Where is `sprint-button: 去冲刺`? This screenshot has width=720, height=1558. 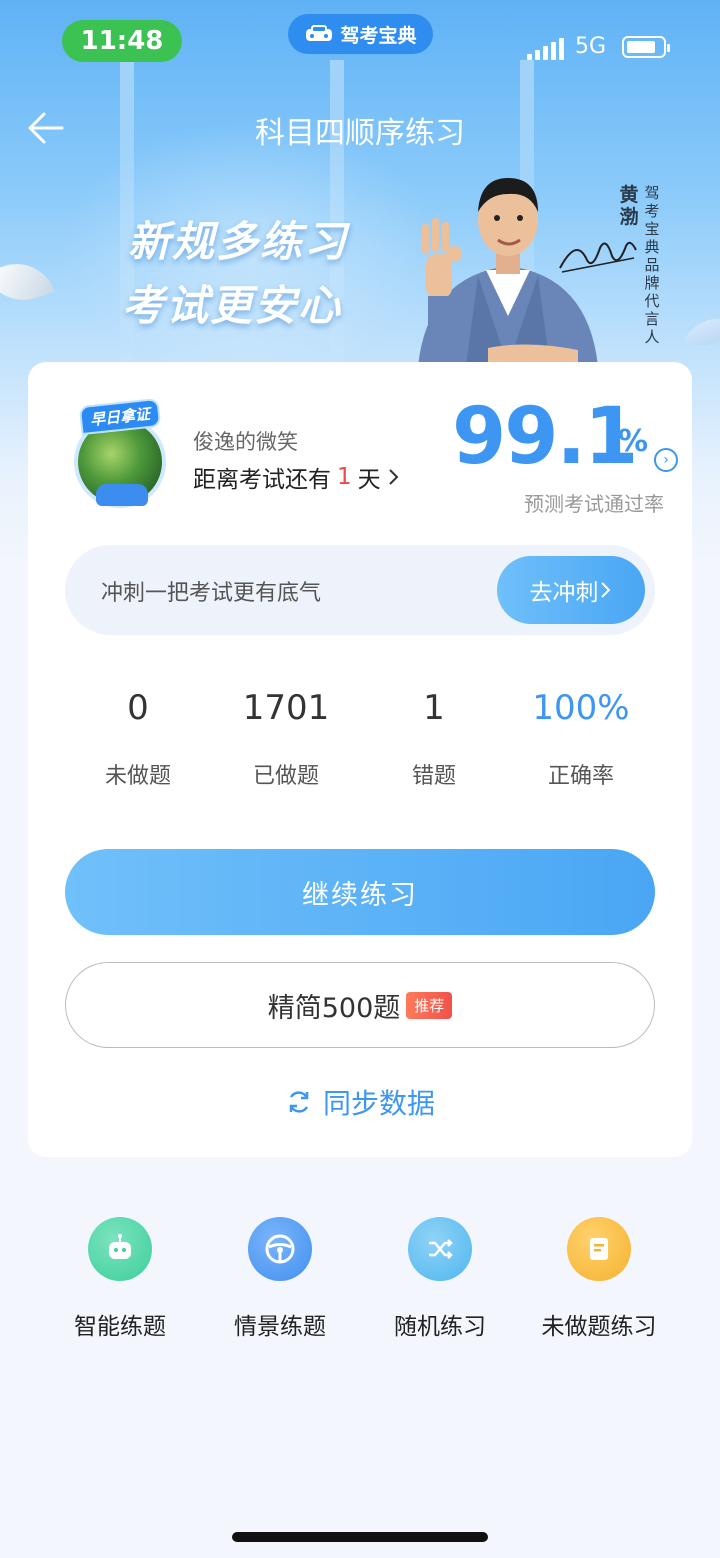
sprint-button: 去冲刺 is located at coordinates (571, 590).